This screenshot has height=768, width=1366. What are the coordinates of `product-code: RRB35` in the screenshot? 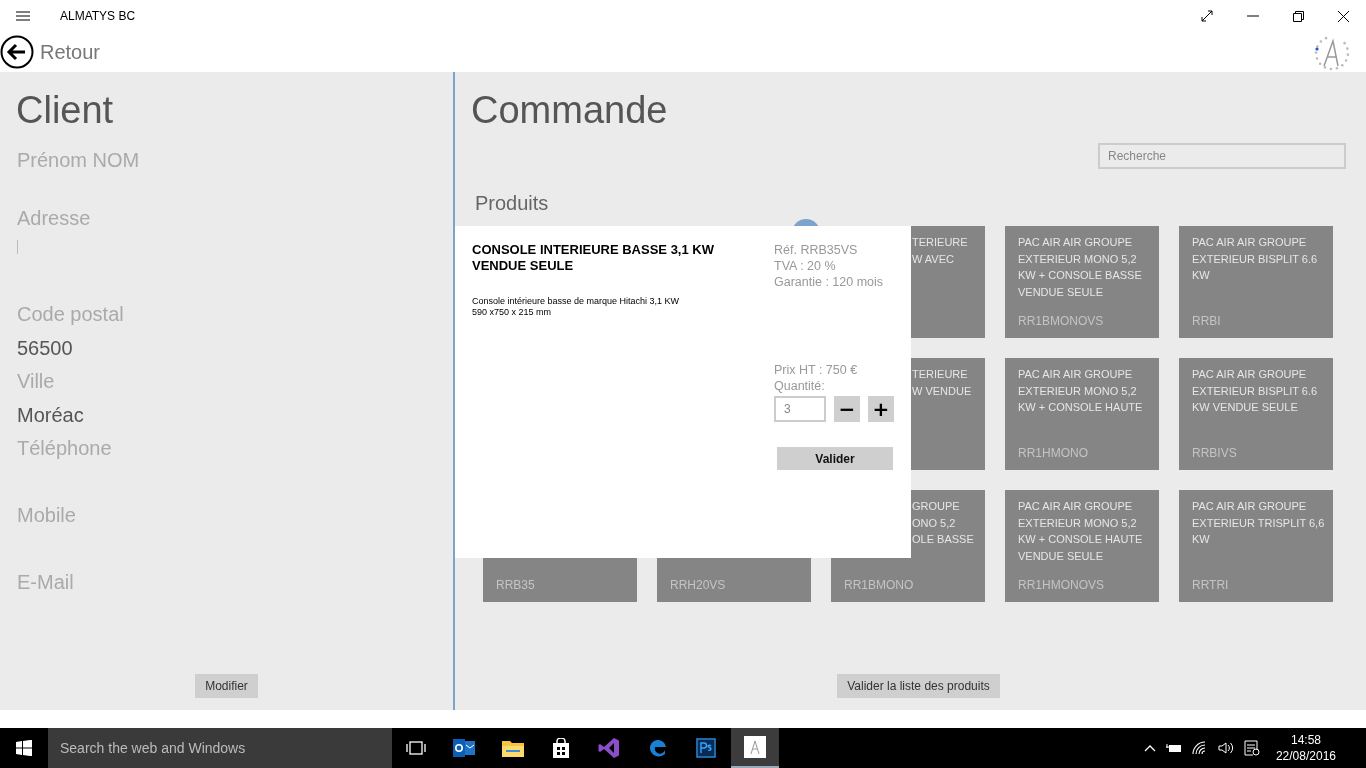 It's located at (515, 585).